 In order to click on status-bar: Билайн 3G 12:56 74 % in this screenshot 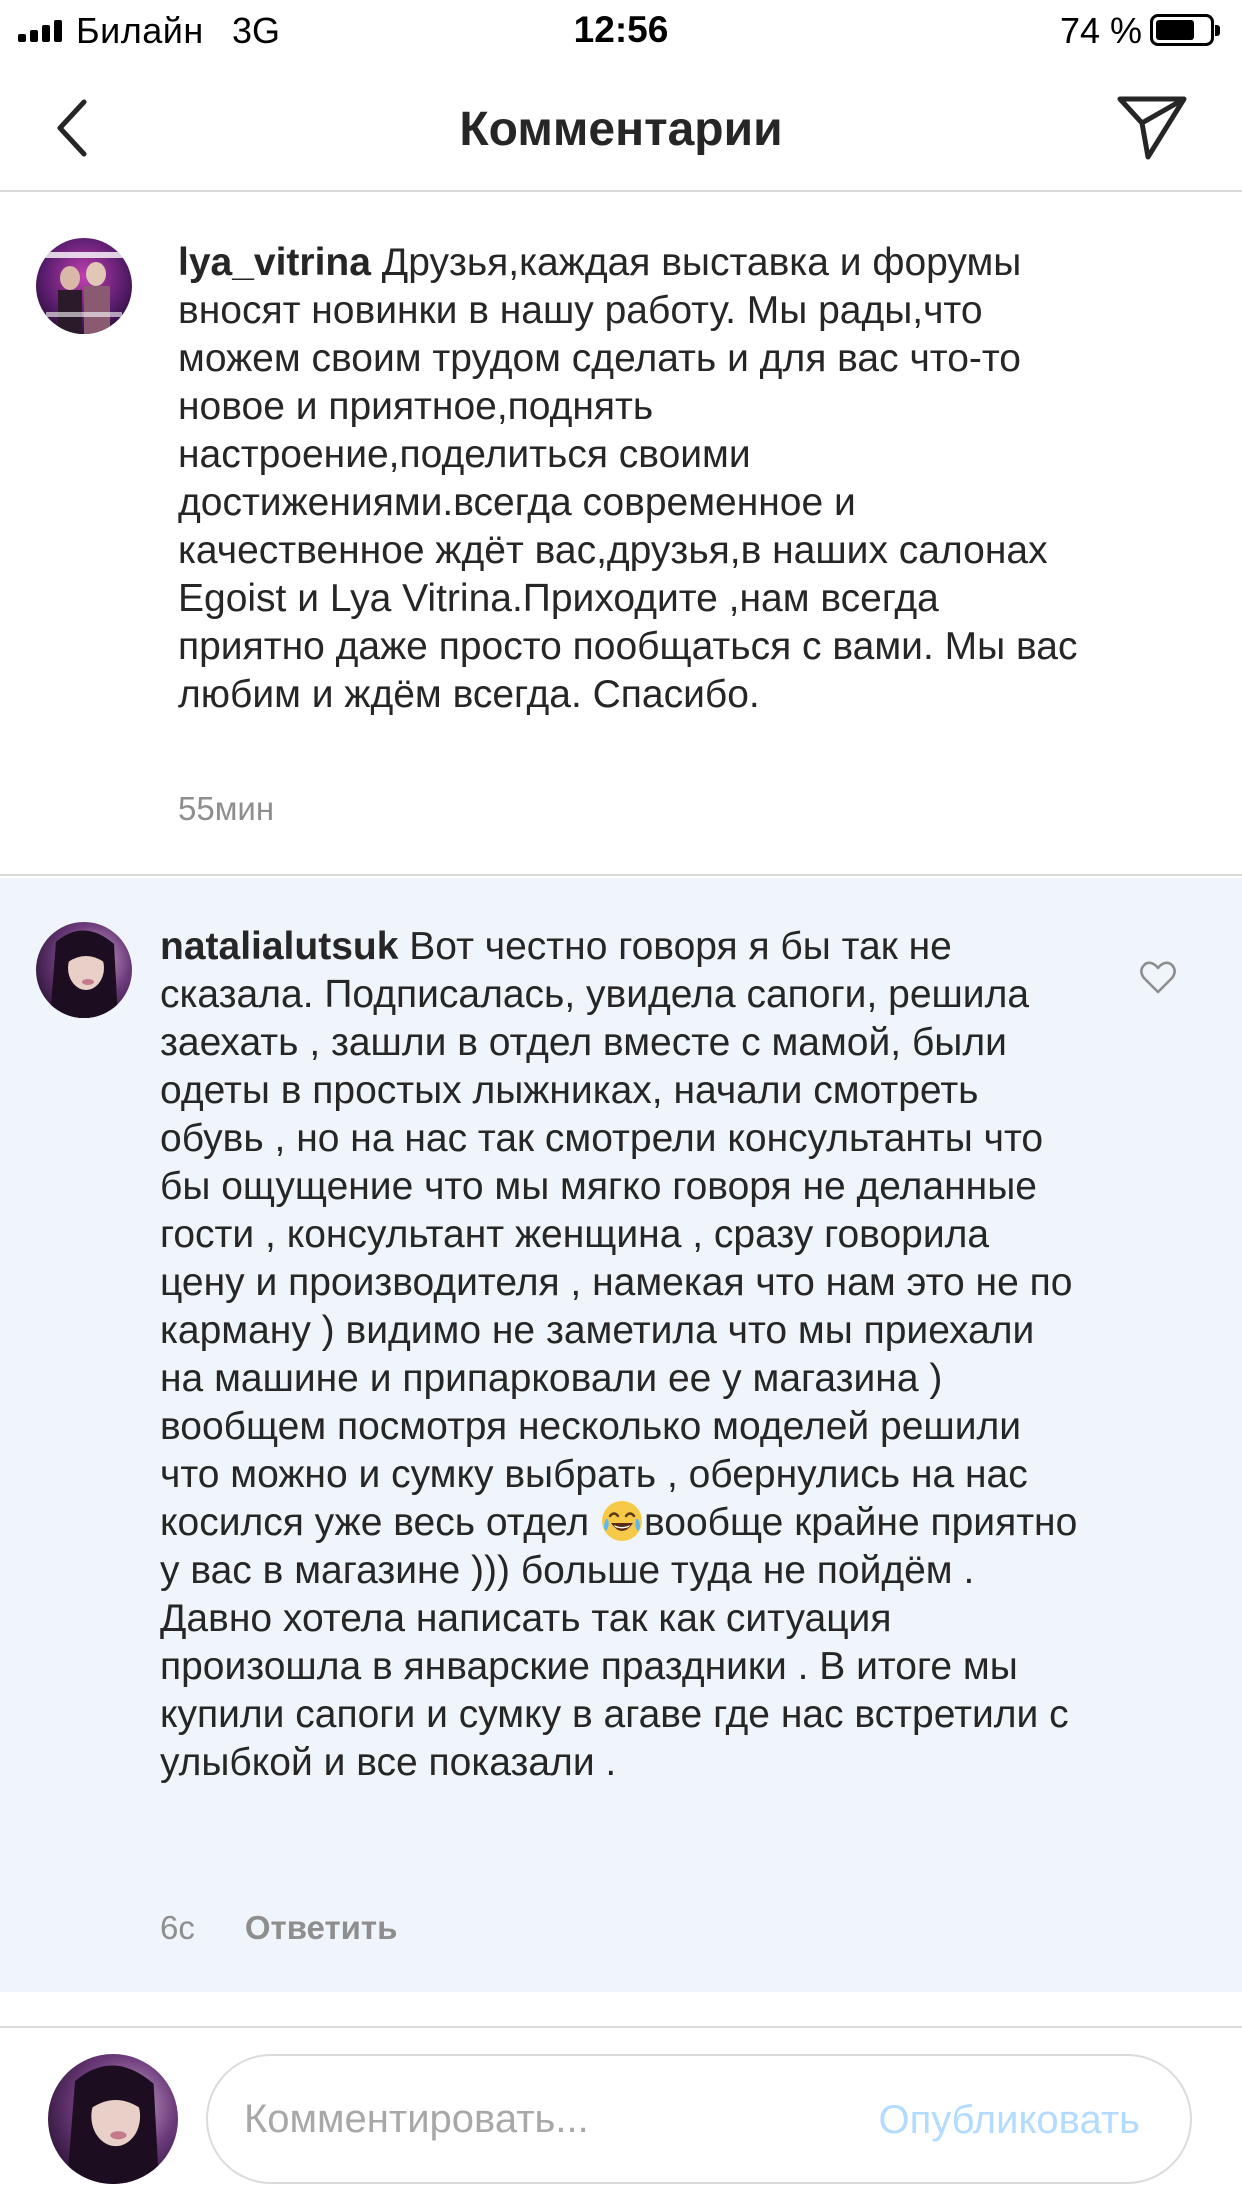, I will do `click(621, 31)`.